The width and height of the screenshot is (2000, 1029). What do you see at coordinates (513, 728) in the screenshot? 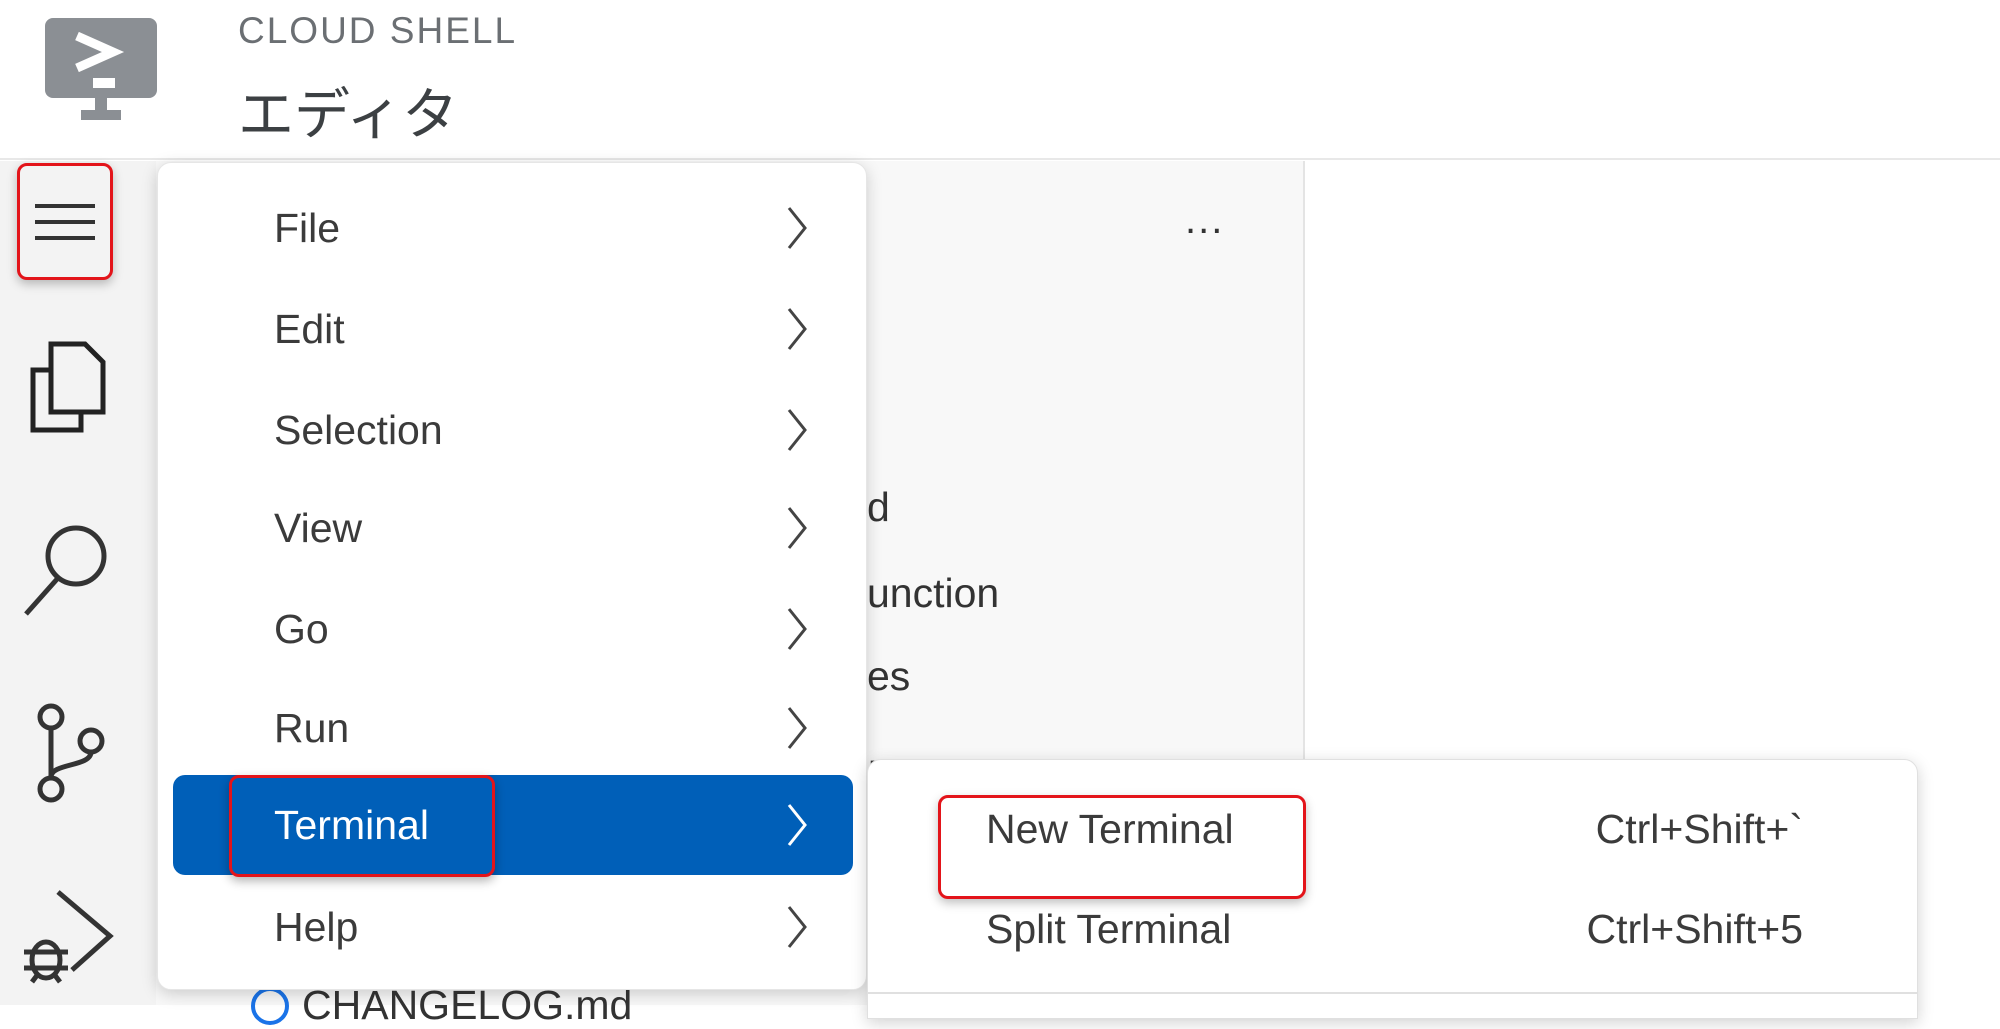
I see `menu-item-run: Run` at bounding box center [513, 728].